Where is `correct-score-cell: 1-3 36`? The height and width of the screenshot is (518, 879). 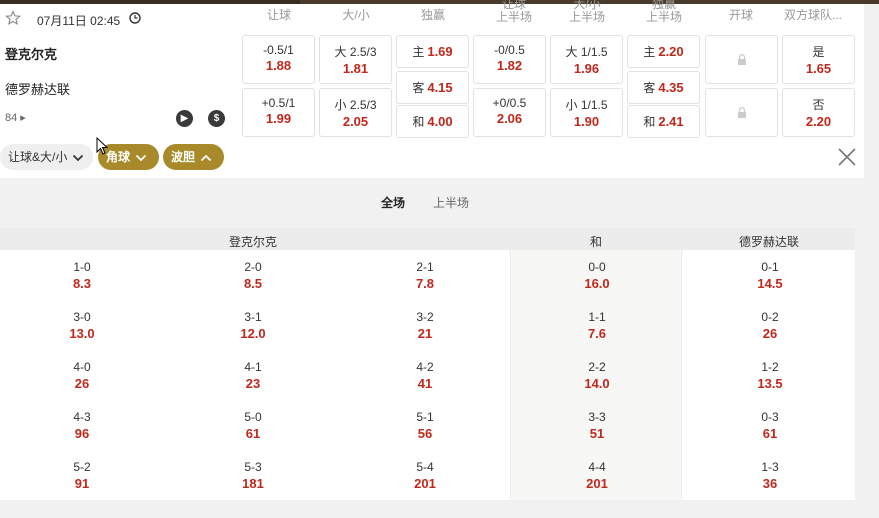 correct-score-cell: 1-3 36 is located at coordinates (770, 475).